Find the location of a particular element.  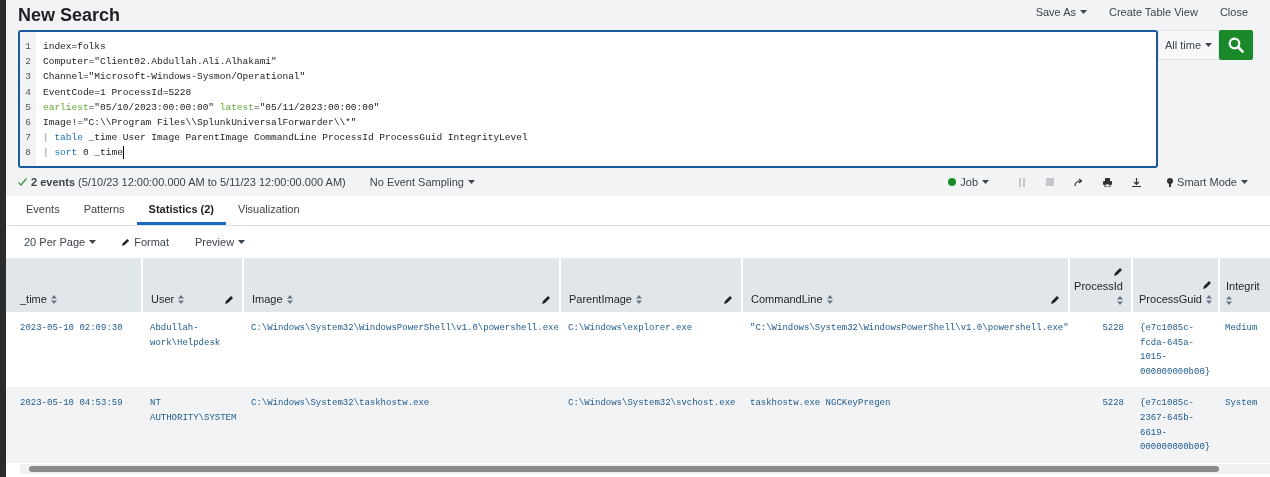

column-header: _time is located at coordinates (74, 285).